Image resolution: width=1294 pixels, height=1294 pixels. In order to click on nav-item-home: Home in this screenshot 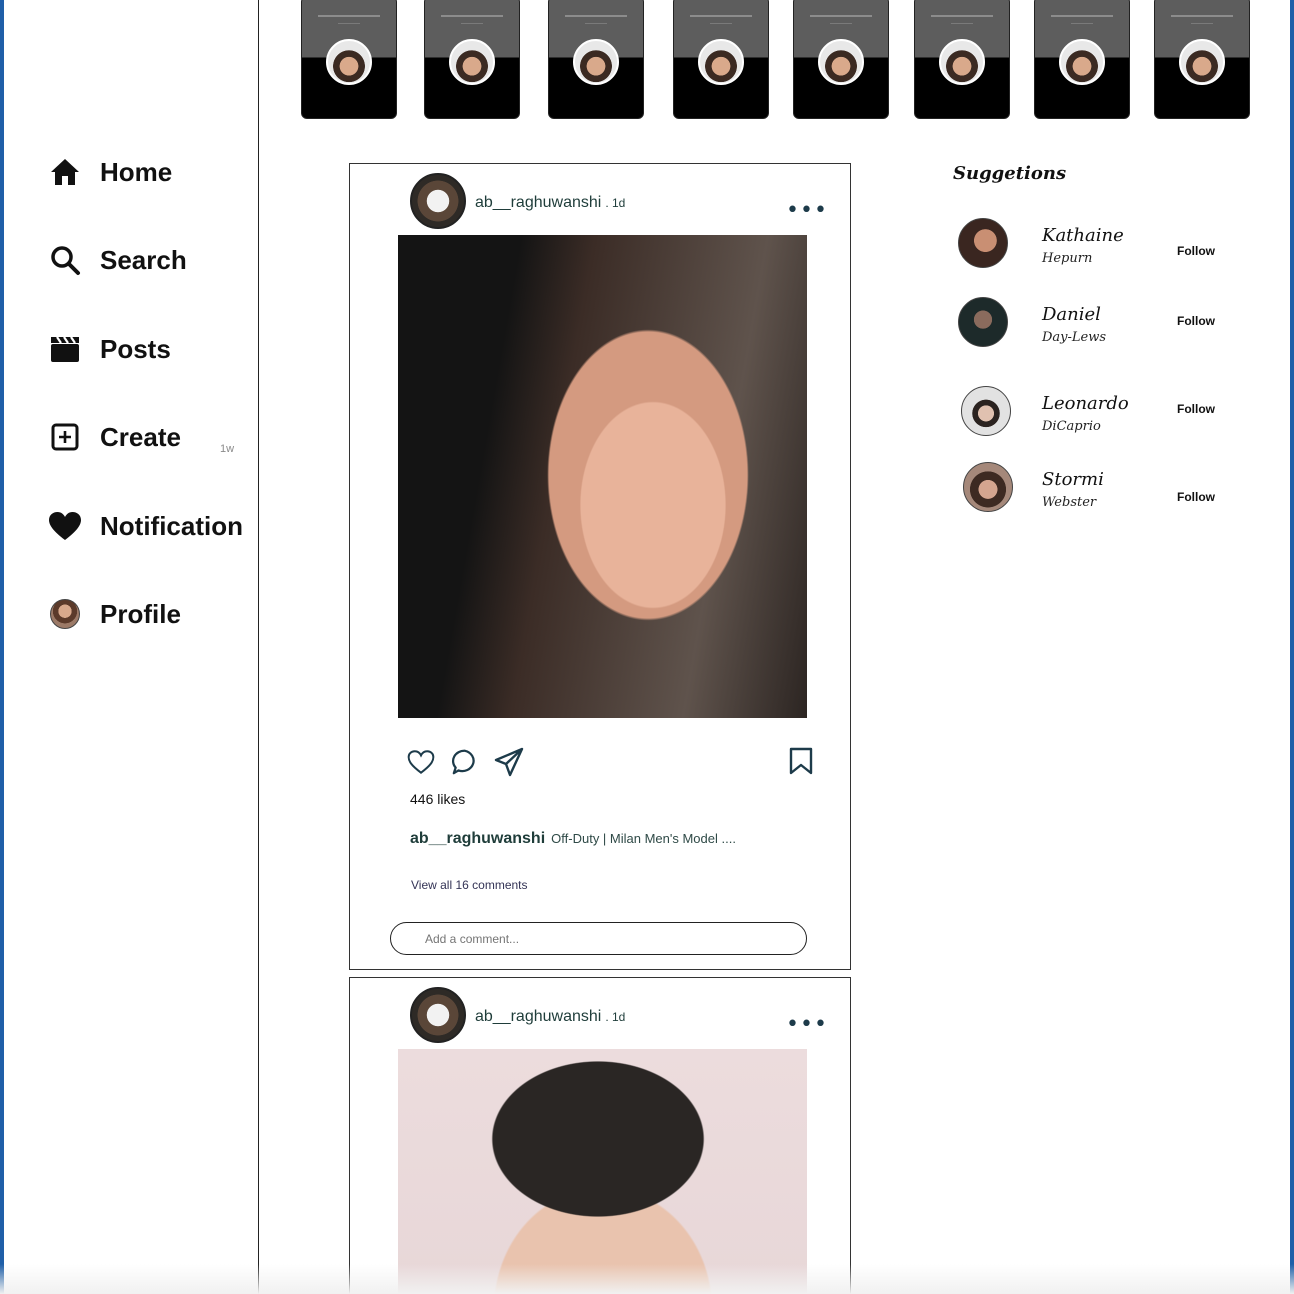, I will do `click(110, 172)`.